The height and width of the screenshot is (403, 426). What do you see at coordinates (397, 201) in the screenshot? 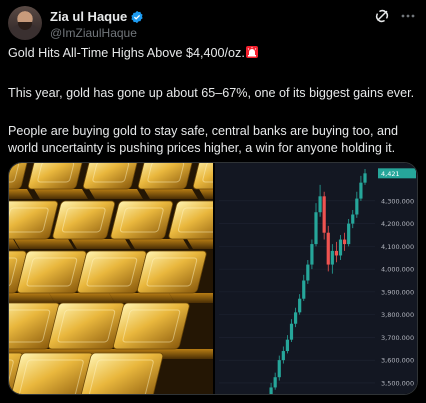
I see `y-tick-label: 4,300.000` at bounding box center [397, 201].